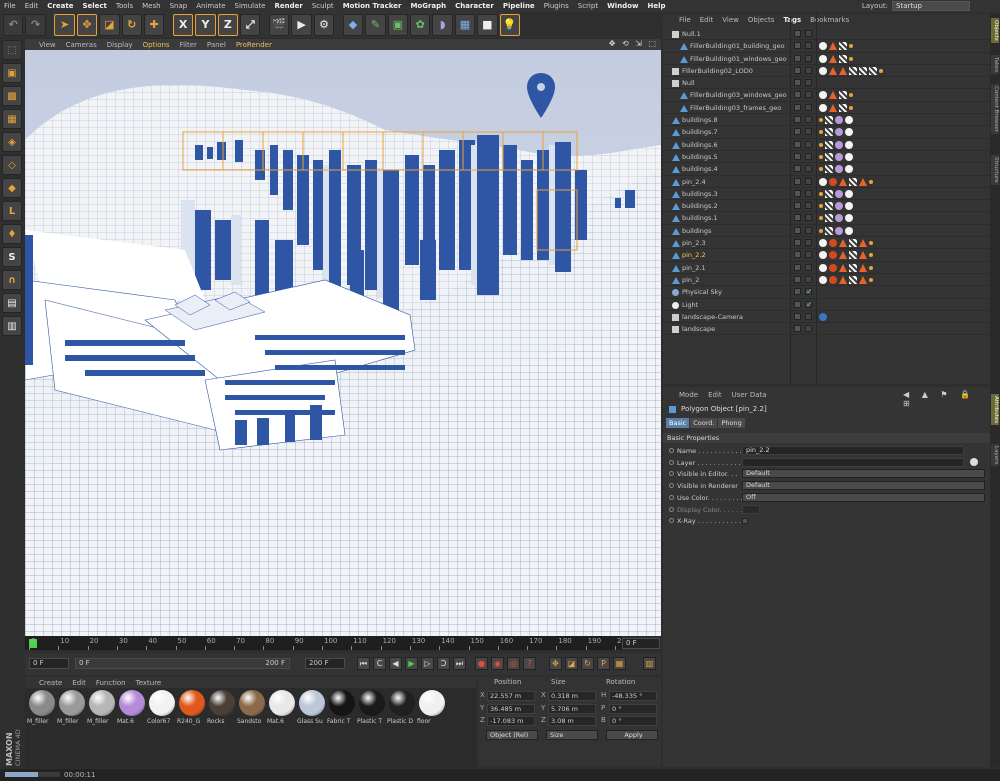 This screenshot has height=781, width=1000. I want to click on object-row-pin-2-1: pin_2.1, so click(826, 268).